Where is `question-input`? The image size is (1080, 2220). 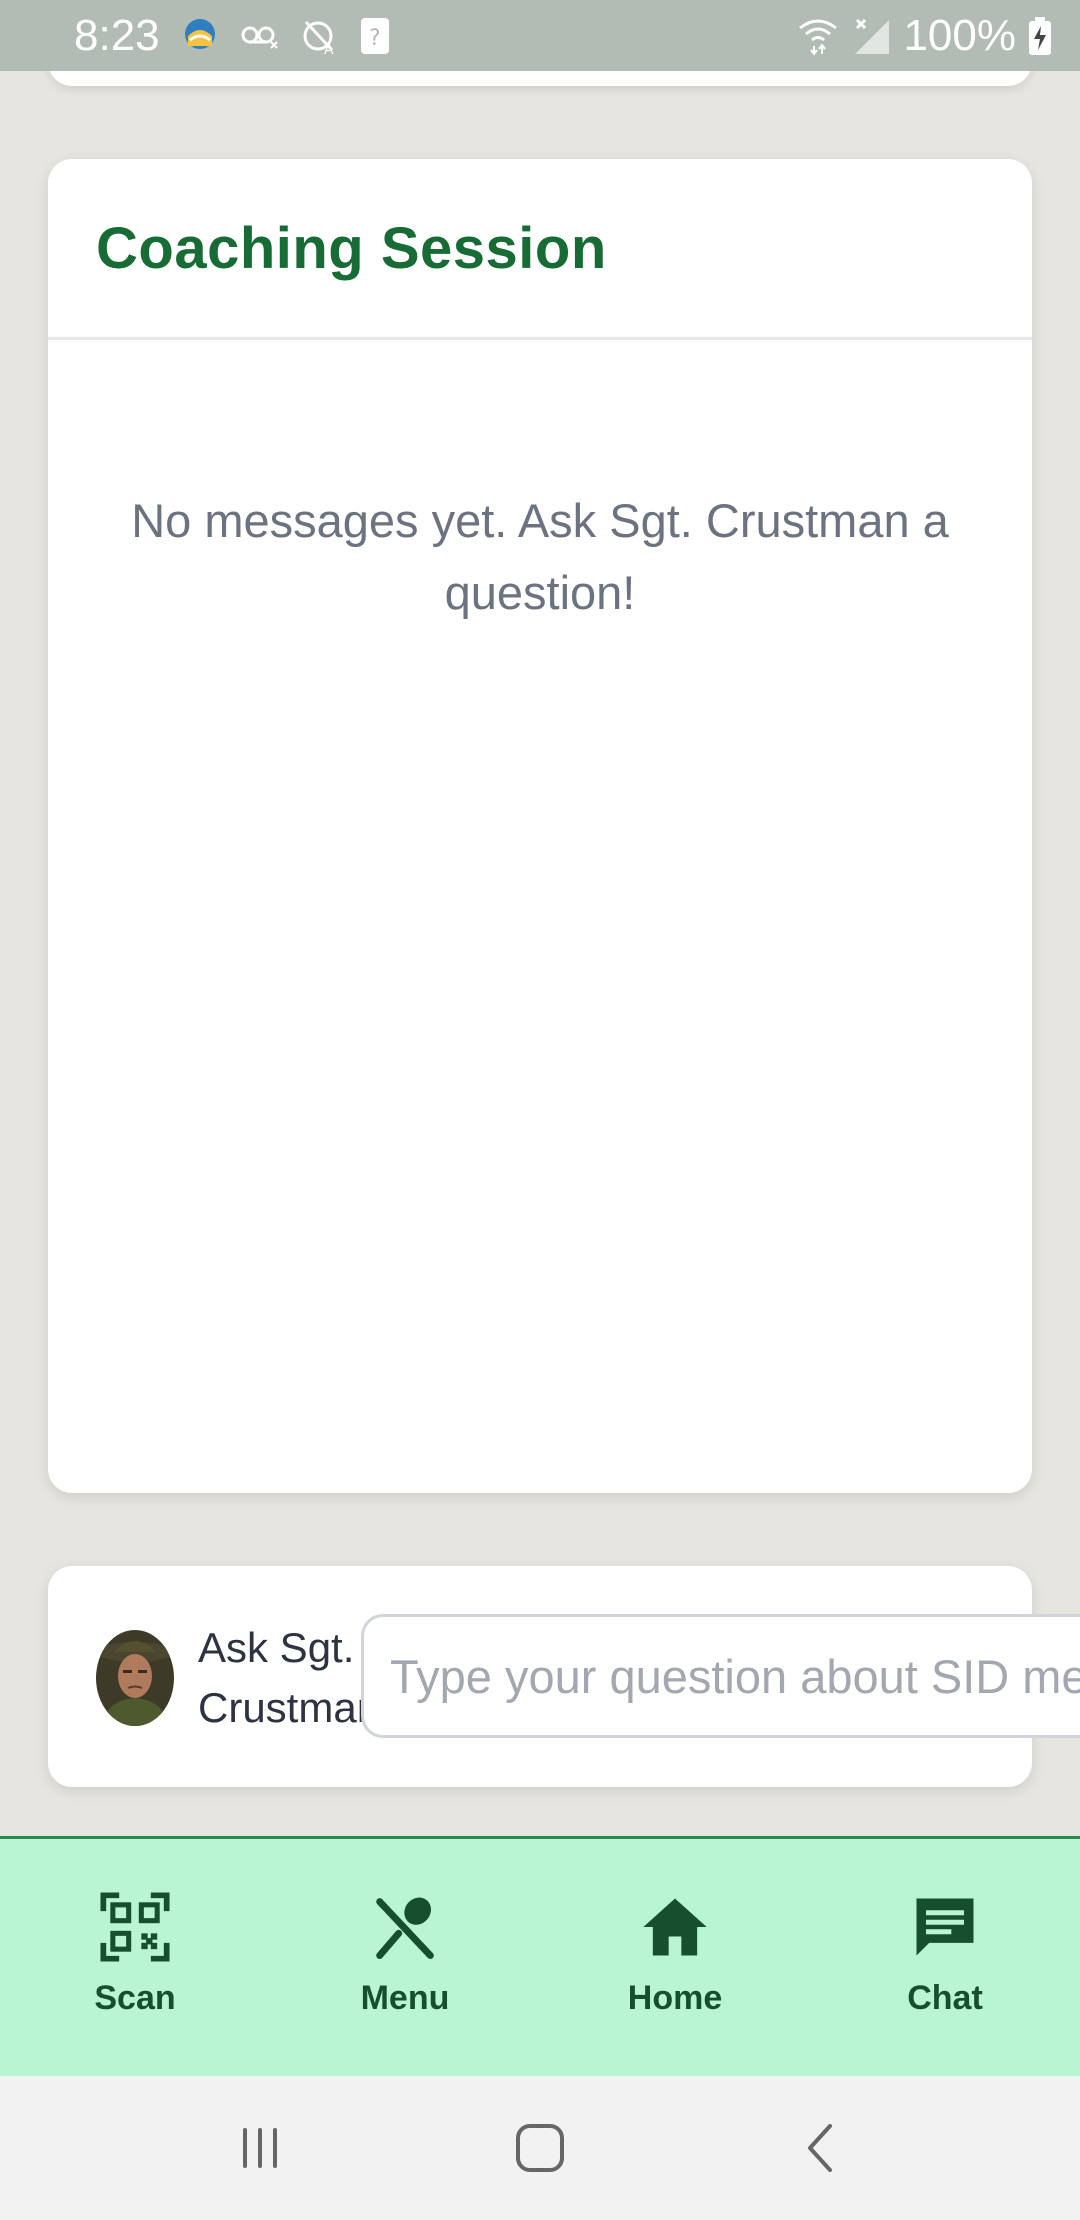 question-input is located at coordinates (722, 1676).